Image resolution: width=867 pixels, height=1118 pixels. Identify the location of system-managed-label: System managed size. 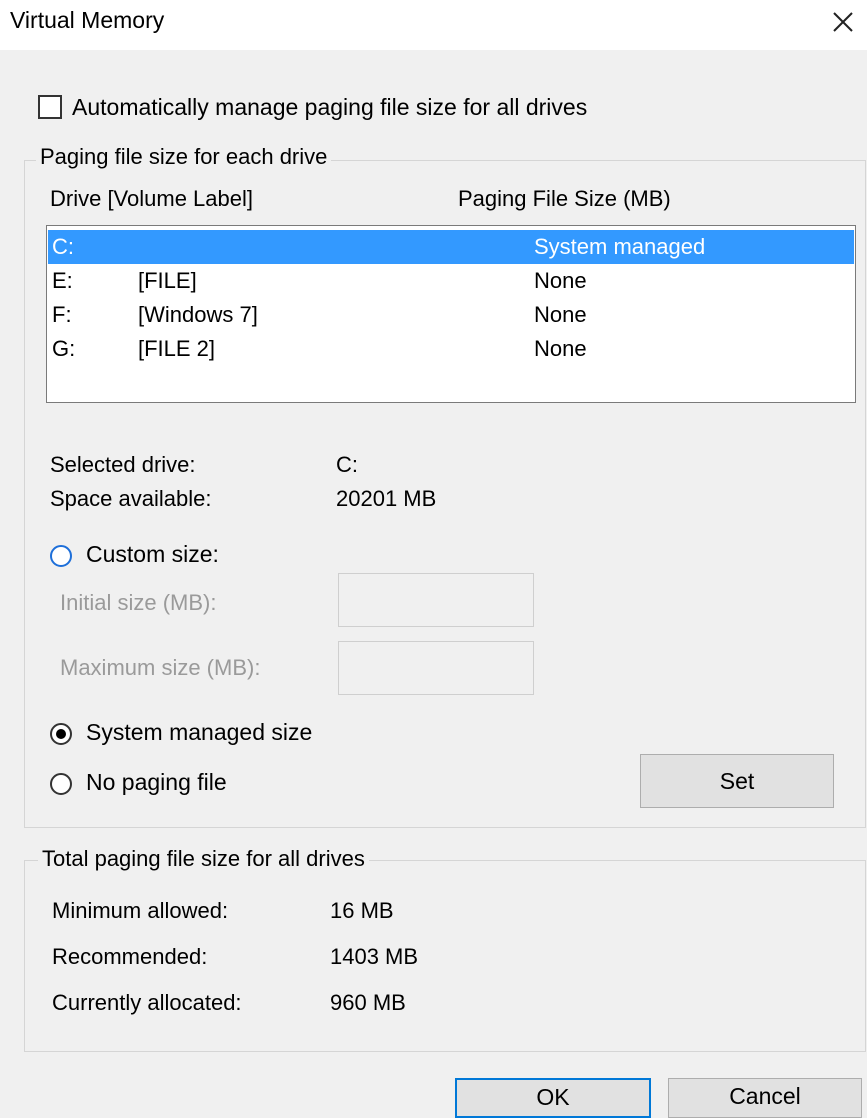
(199, 732).